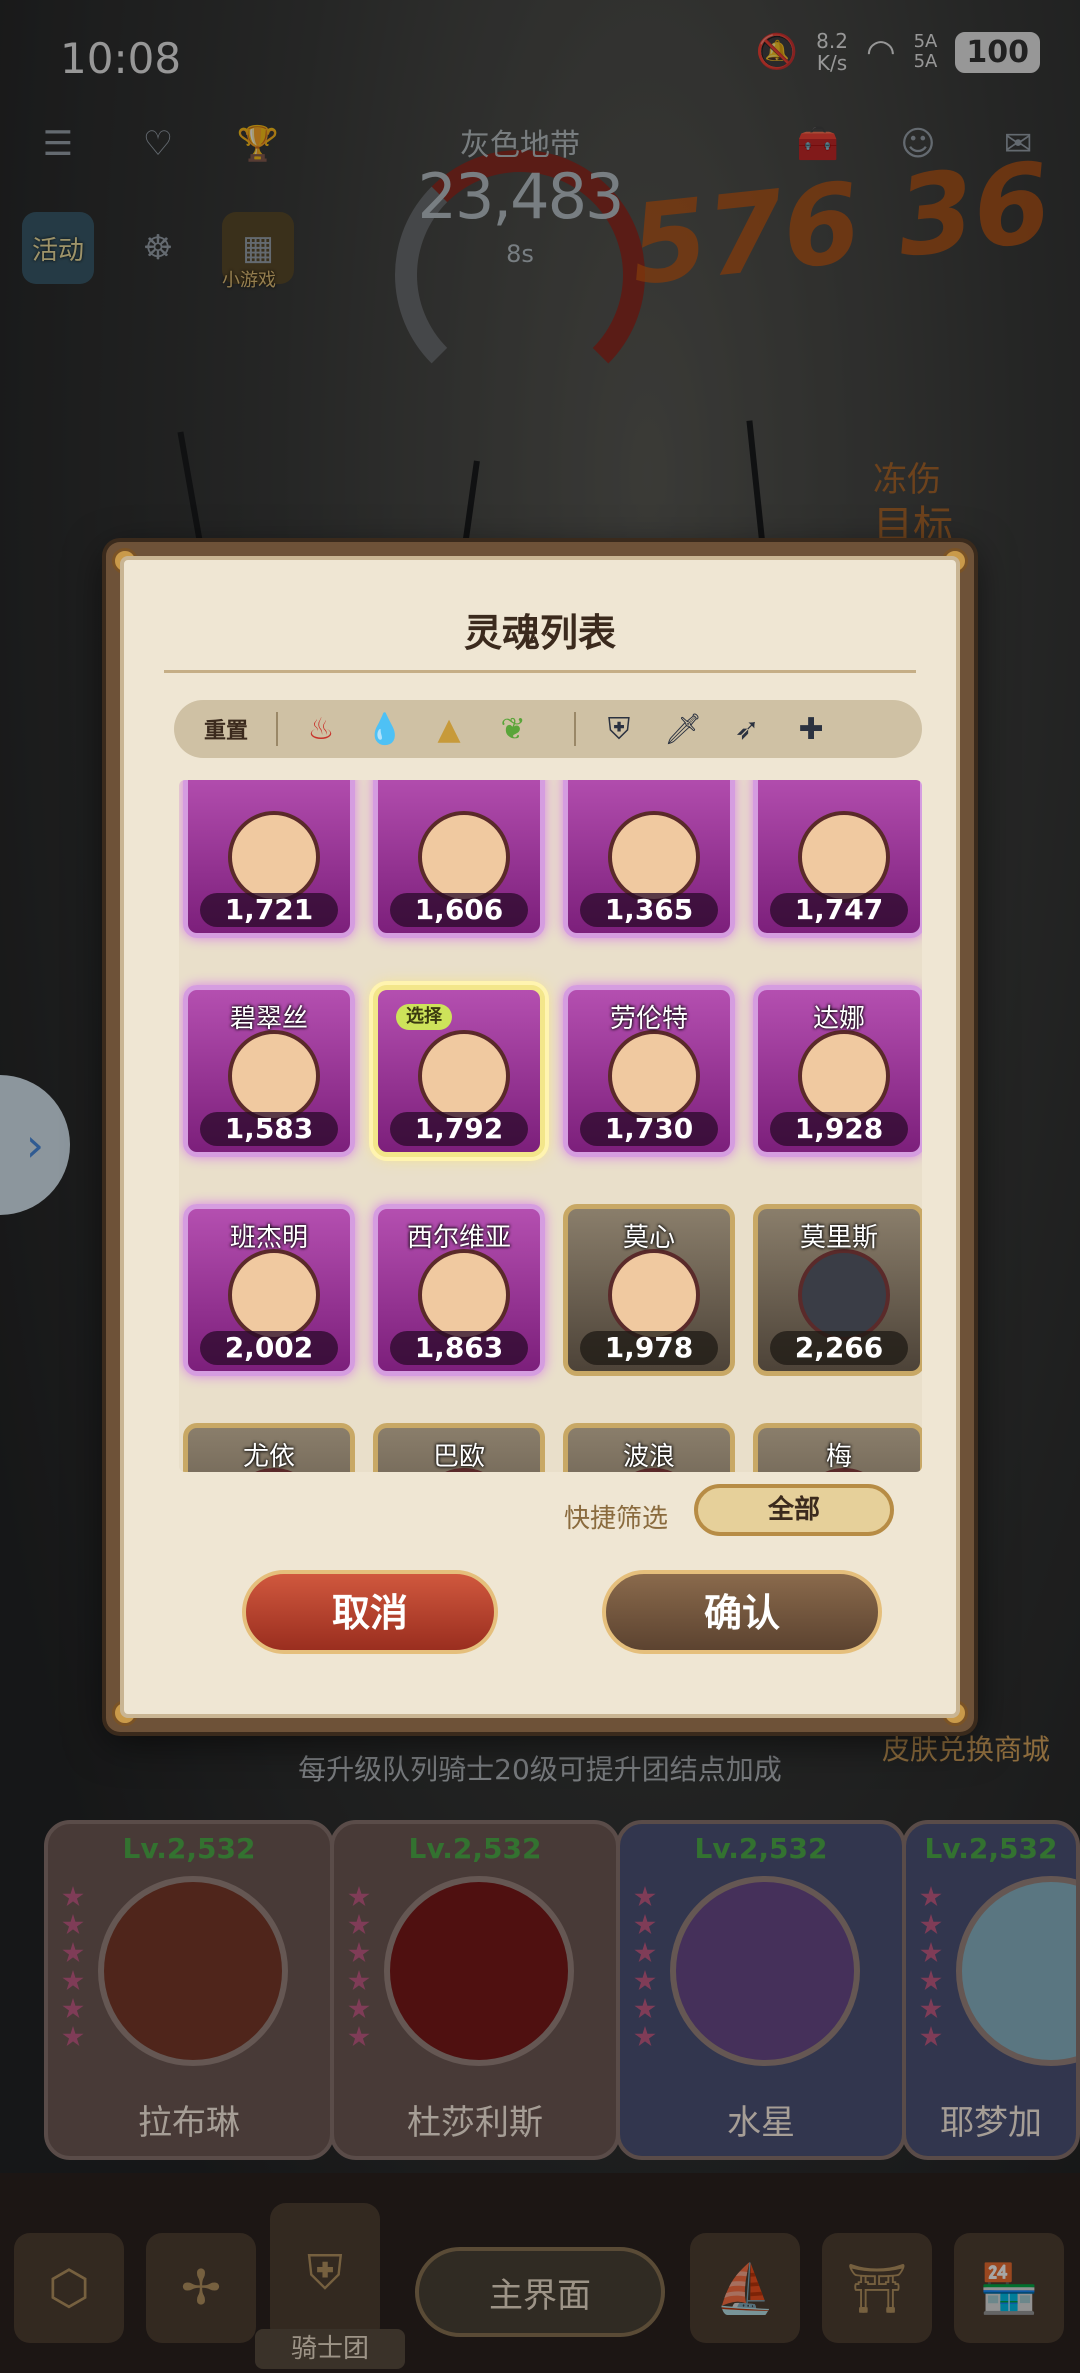  What do you see at coordinates (385, 729) in the screenshot?
I see `water-element-icon: 💧` at bounding box center [385, 729].